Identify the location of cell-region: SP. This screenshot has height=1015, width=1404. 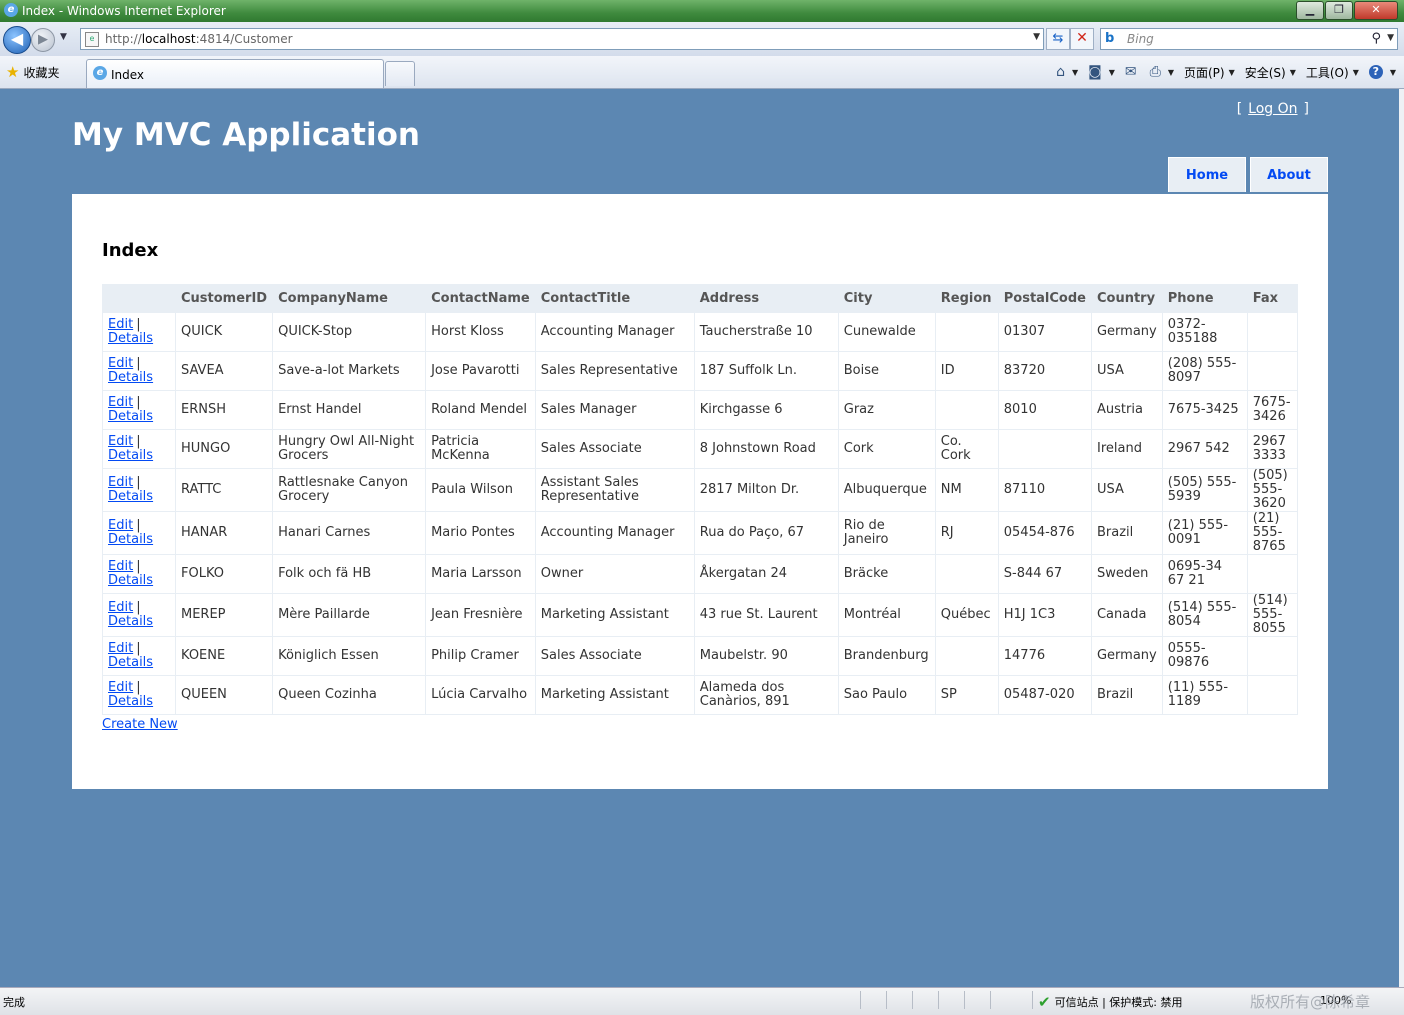
(966, 695).